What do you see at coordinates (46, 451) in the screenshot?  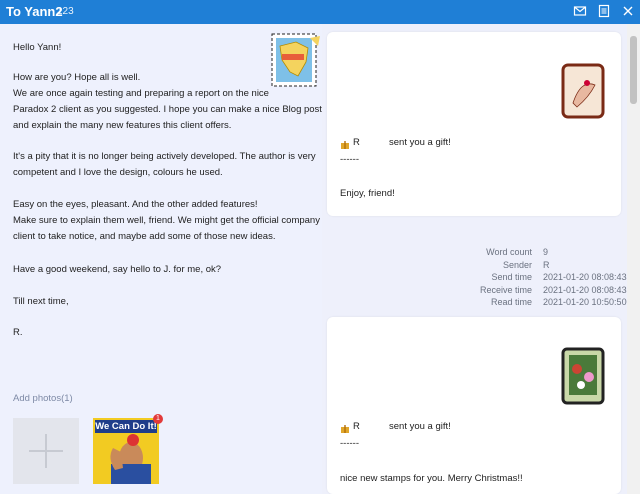 I see `add-photo-button` at bounding box center [46, 451].